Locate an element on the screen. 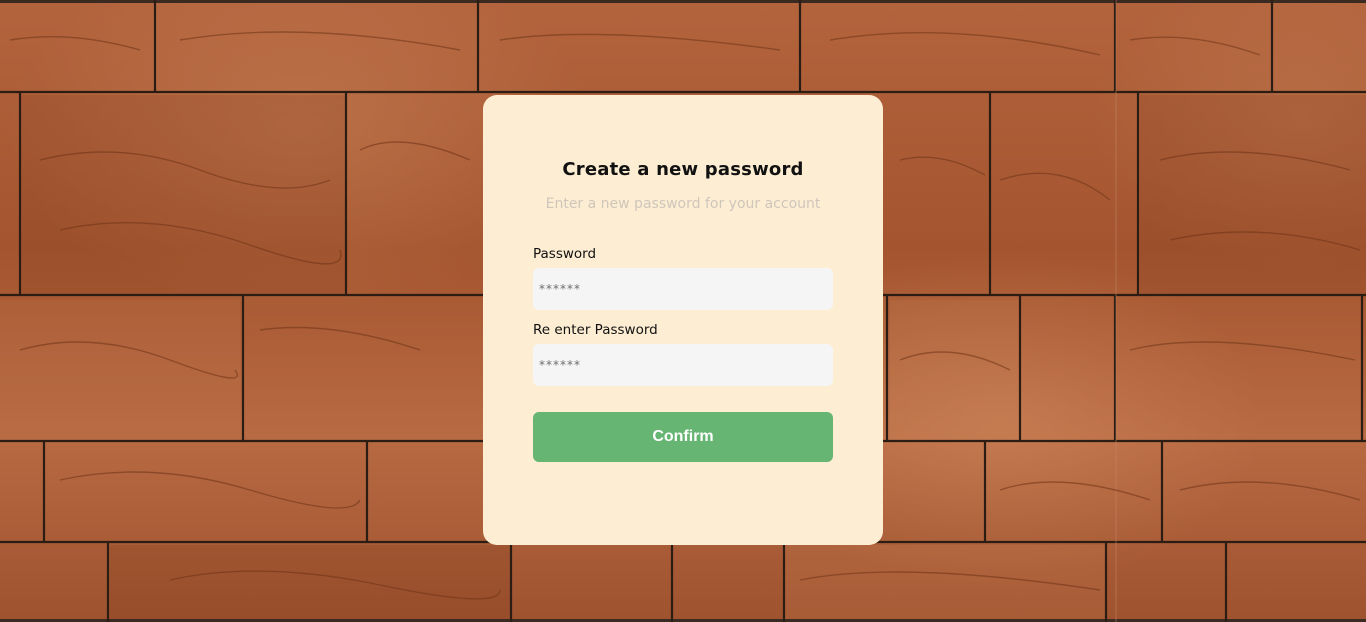 This screenshot has width=1366, height=622. confirm-button: Confirm is located at coordinates (683, 437).